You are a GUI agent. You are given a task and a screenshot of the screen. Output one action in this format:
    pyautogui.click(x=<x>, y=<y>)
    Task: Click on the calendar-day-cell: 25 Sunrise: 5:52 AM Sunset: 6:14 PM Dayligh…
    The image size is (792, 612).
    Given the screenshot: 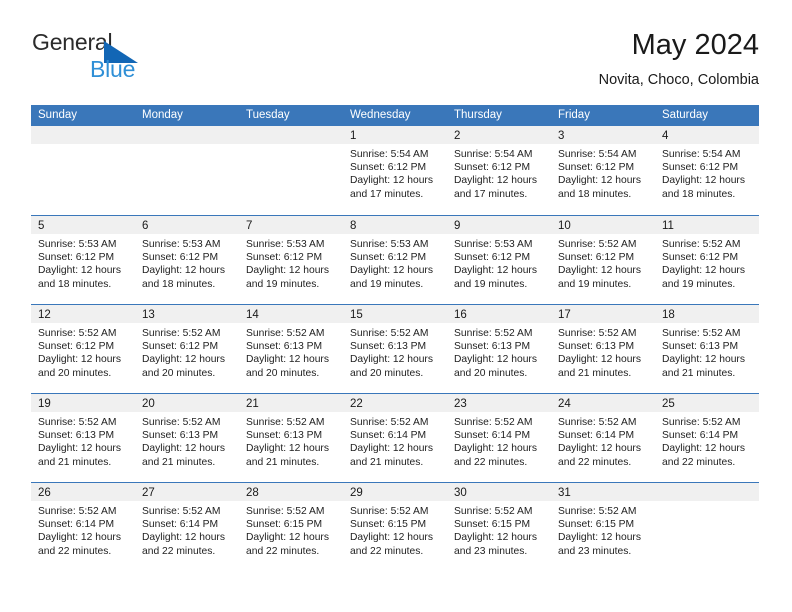 What is the action you would take?
    pyautogui.click(x=707, y=438)
    